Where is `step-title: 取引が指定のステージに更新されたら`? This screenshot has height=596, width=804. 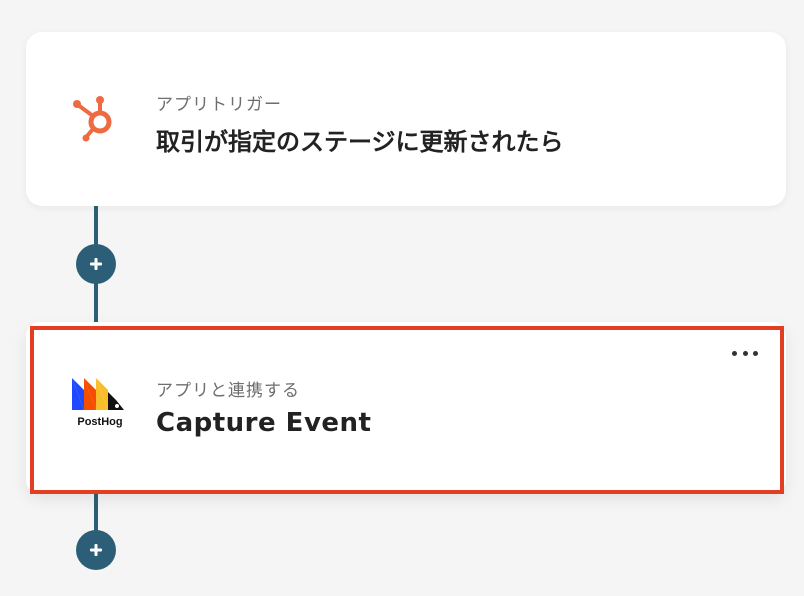
step-title: 取引が指定のステージに更新されたら is located at coordinates (360, 142).